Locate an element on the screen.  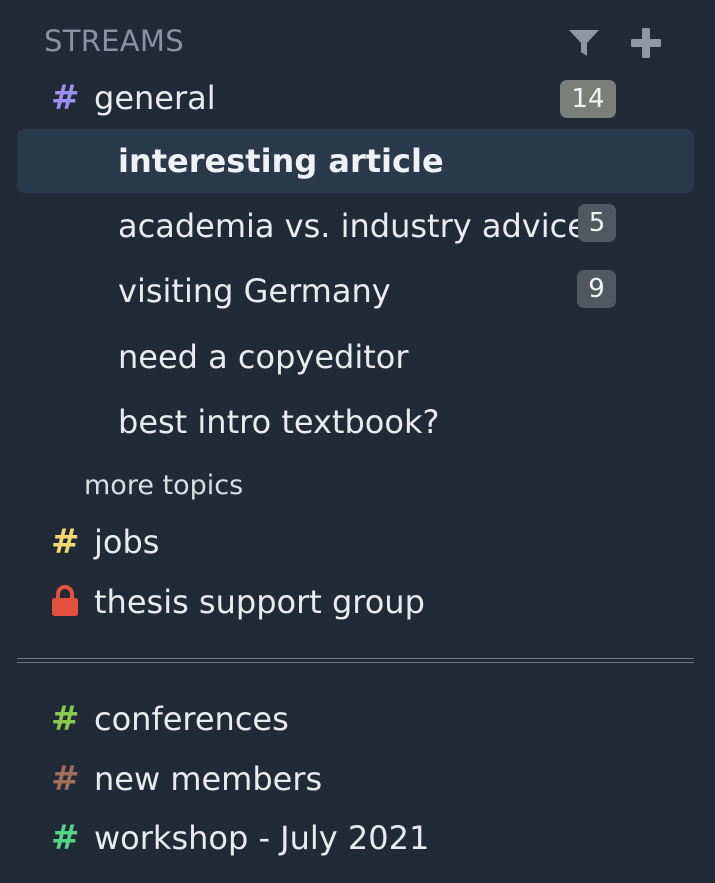
topic-label: interesting article is located at coordinates (281, 161).